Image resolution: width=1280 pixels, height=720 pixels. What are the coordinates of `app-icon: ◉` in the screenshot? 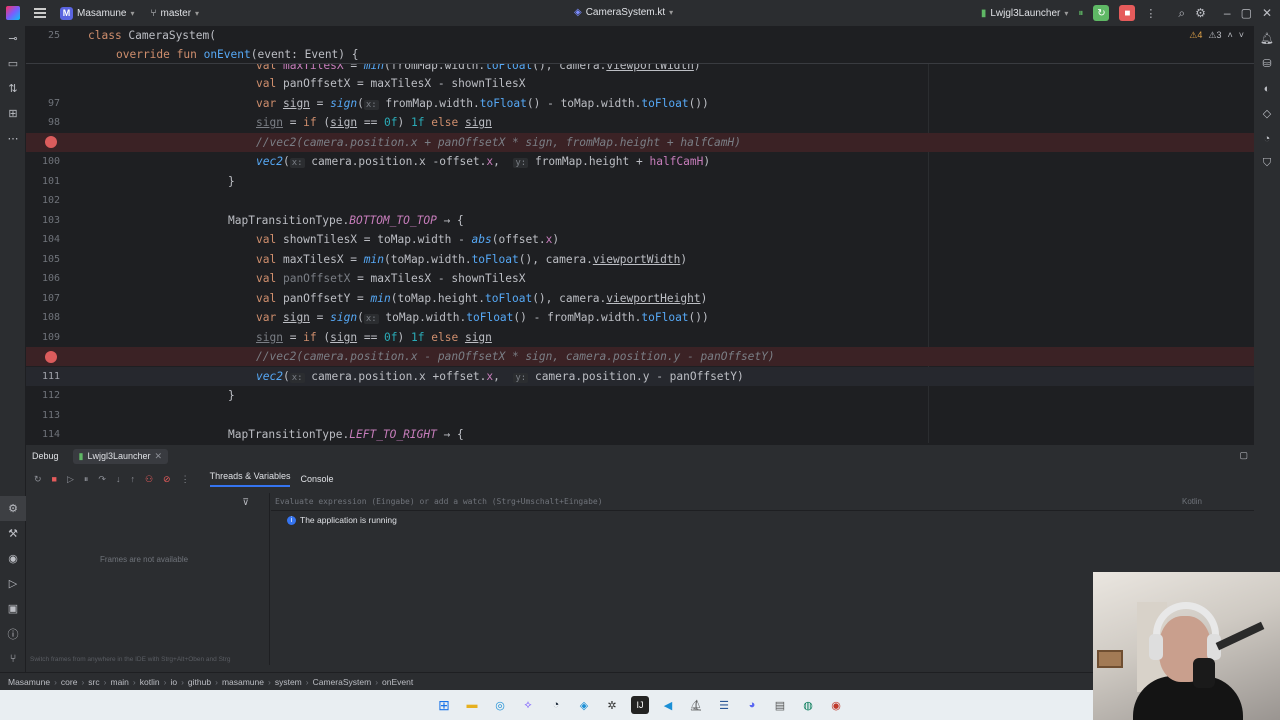 It's located at (836, 705).